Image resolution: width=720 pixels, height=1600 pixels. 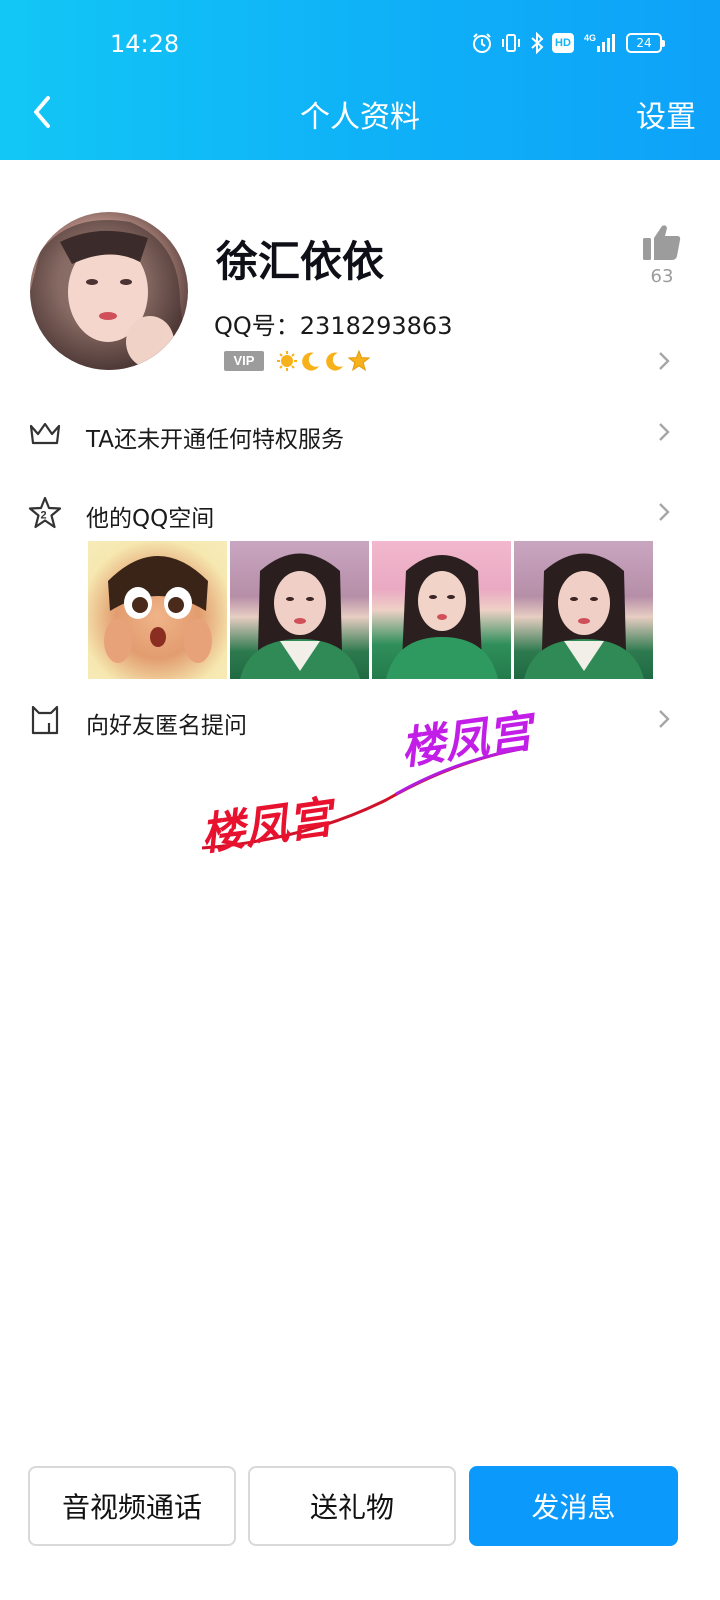 I want to click on vip-badge: VIP, so click(x=244, y=361).